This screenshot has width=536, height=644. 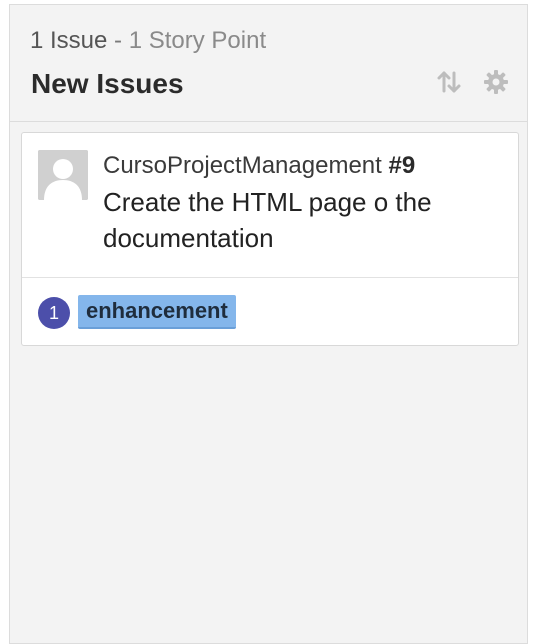 I want to click on label-enhancement: enhancement, so click(x=157, y=312).